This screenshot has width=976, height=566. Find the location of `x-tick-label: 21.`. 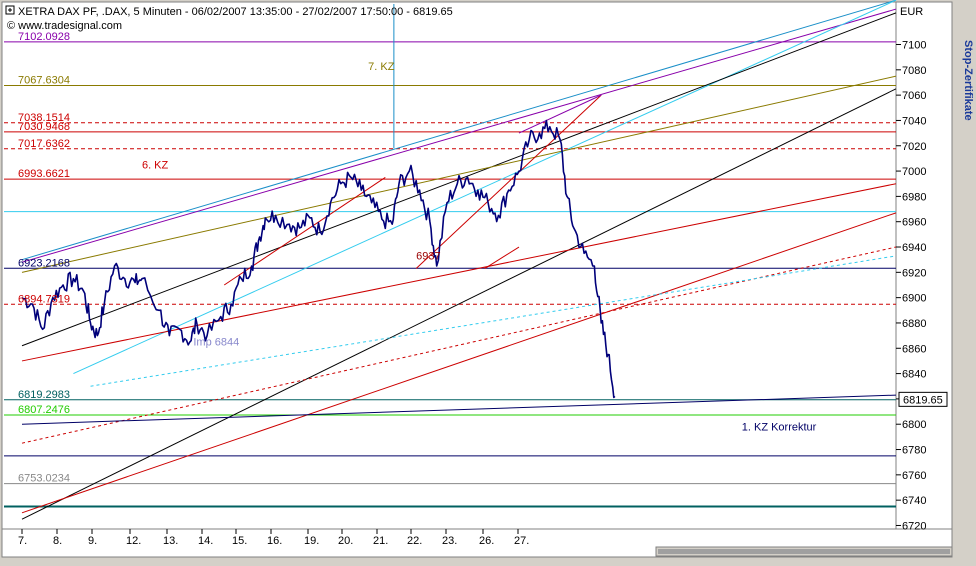

x-tick-label: 21. is located at coordinates (380, 541).